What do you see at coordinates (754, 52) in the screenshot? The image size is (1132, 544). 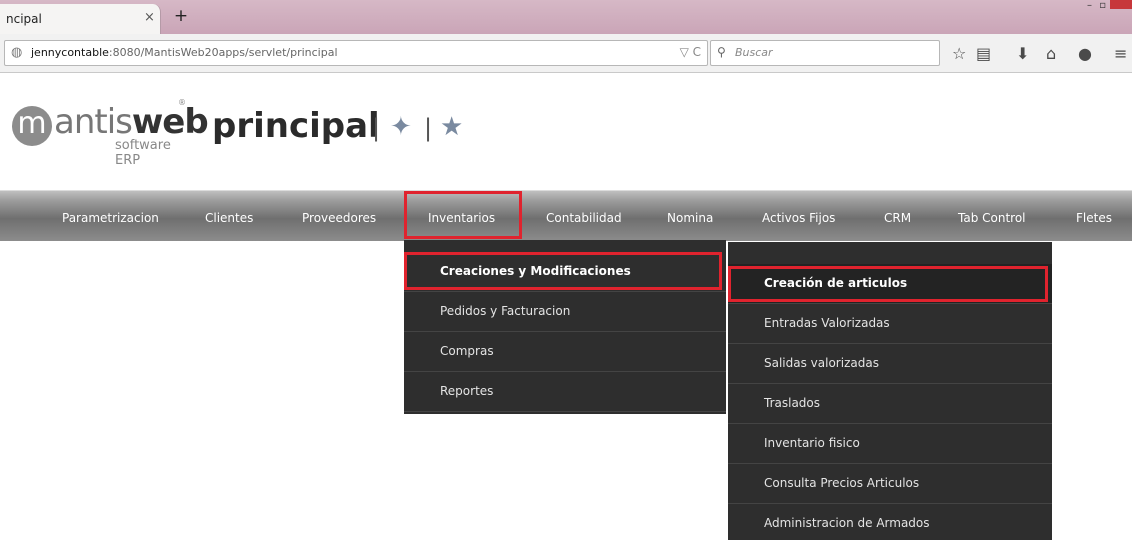 I see `search-input: Buscar` at bounding box center [754, 52].